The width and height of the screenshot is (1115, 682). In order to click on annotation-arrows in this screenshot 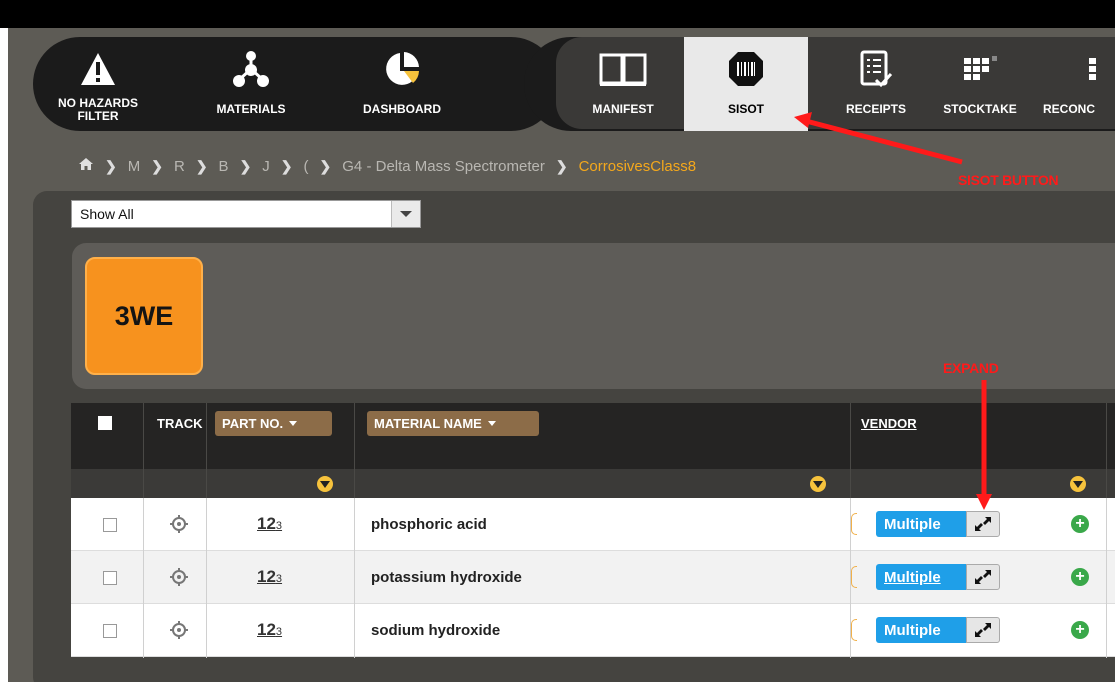, I will do `click(893, 311)`.